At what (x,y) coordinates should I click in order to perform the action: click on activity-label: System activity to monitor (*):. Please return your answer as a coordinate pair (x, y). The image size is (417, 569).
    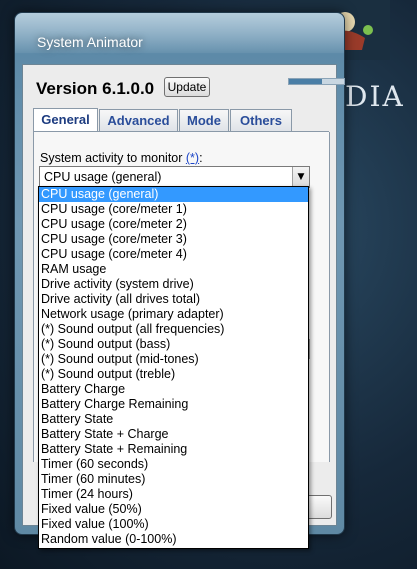
    Looking at the image, I should click on (121, 158).